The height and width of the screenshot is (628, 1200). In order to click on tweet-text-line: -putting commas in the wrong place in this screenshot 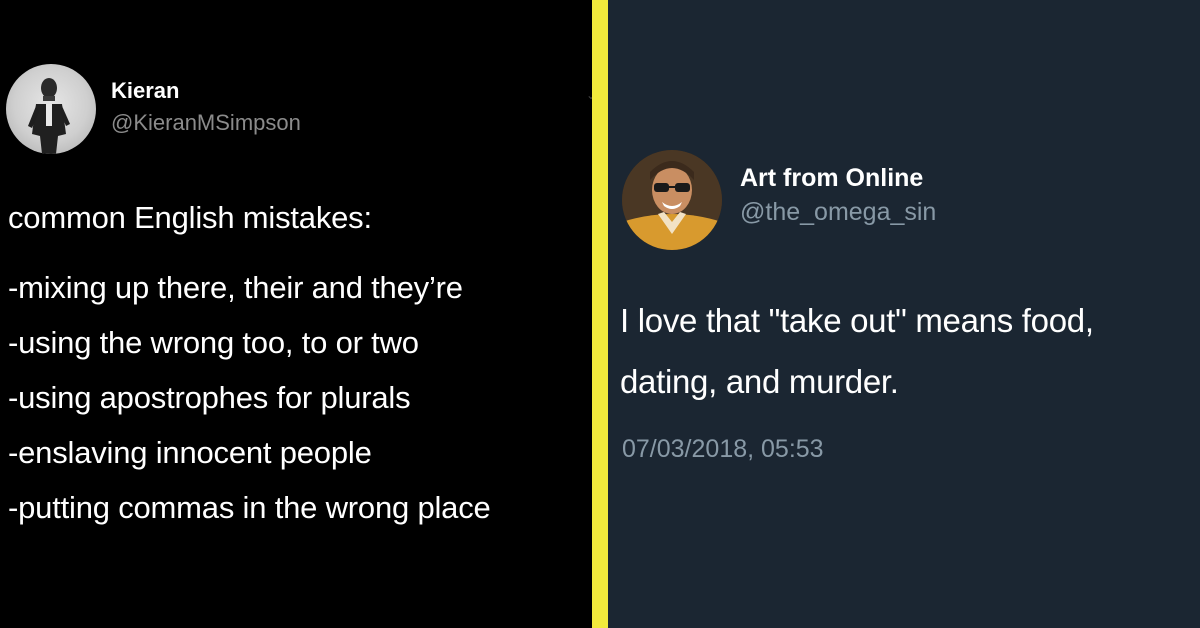, I will do `click(249, 507)`.